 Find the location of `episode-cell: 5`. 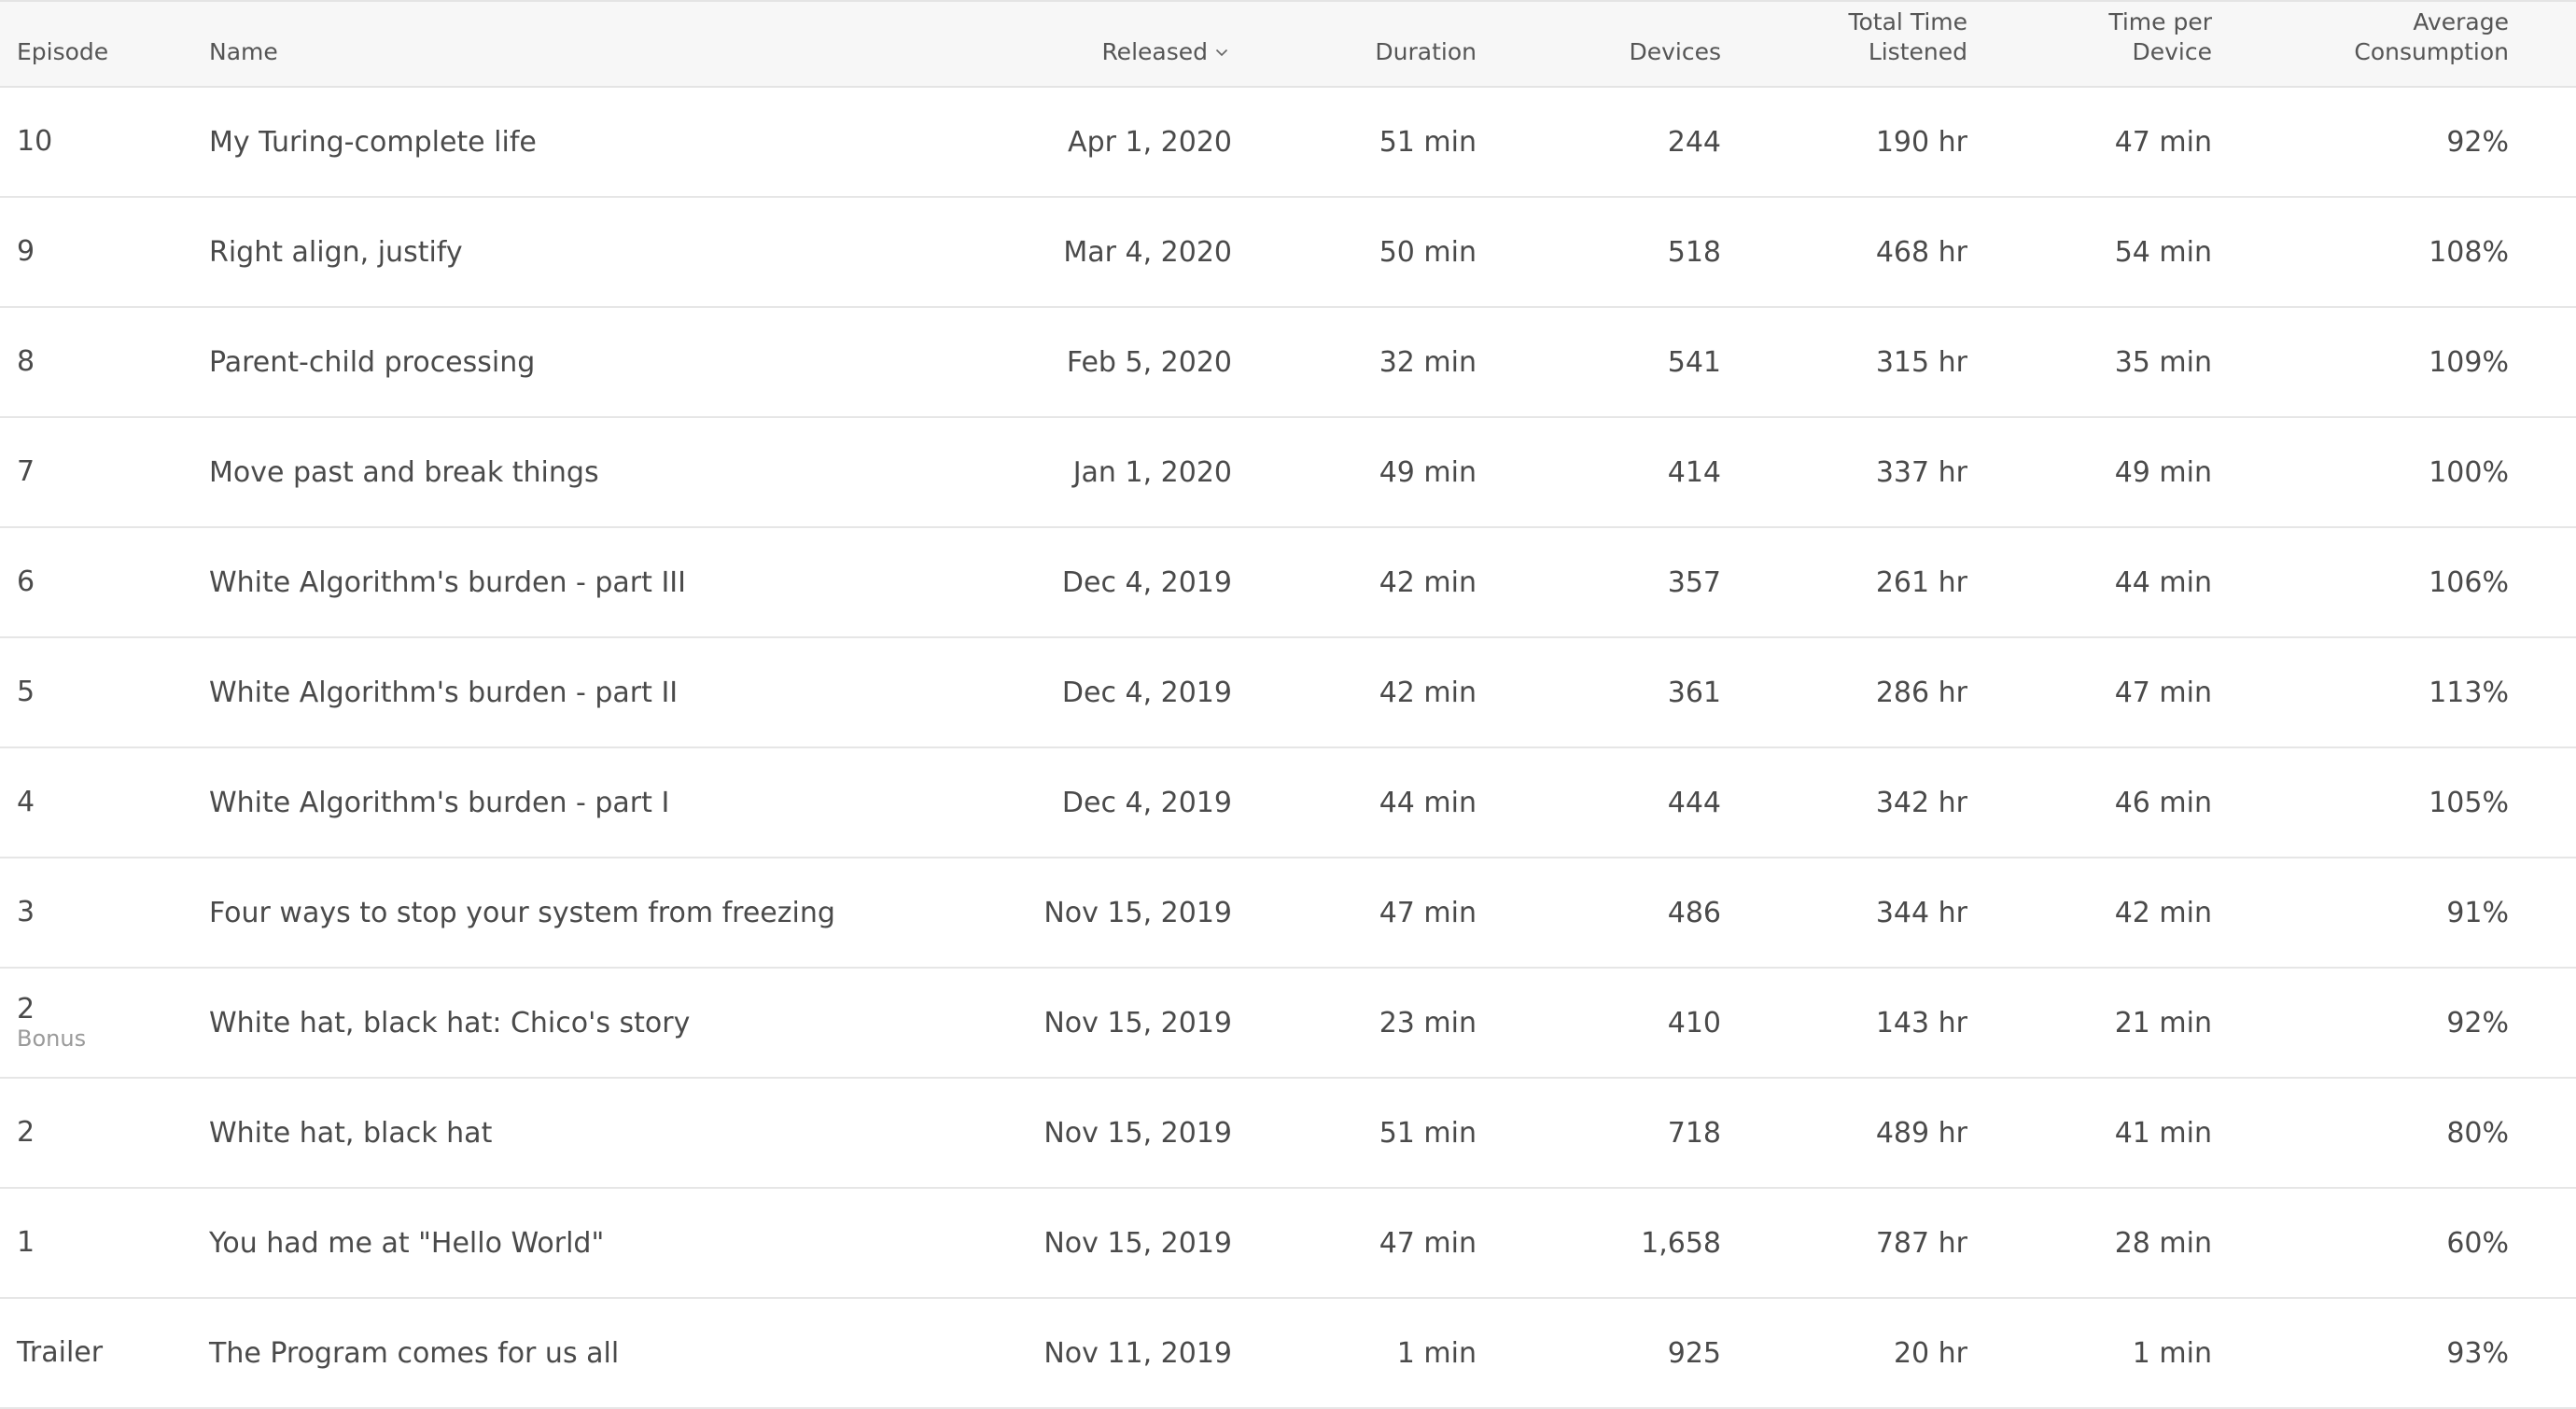

episode-cell: 5 is located at coordinates (101, 692).